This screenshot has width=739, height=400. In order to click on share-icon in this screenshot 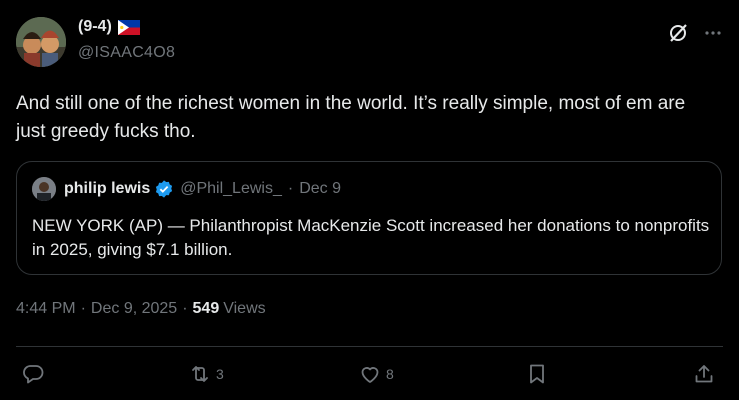, I will do `click(704, 374)`.